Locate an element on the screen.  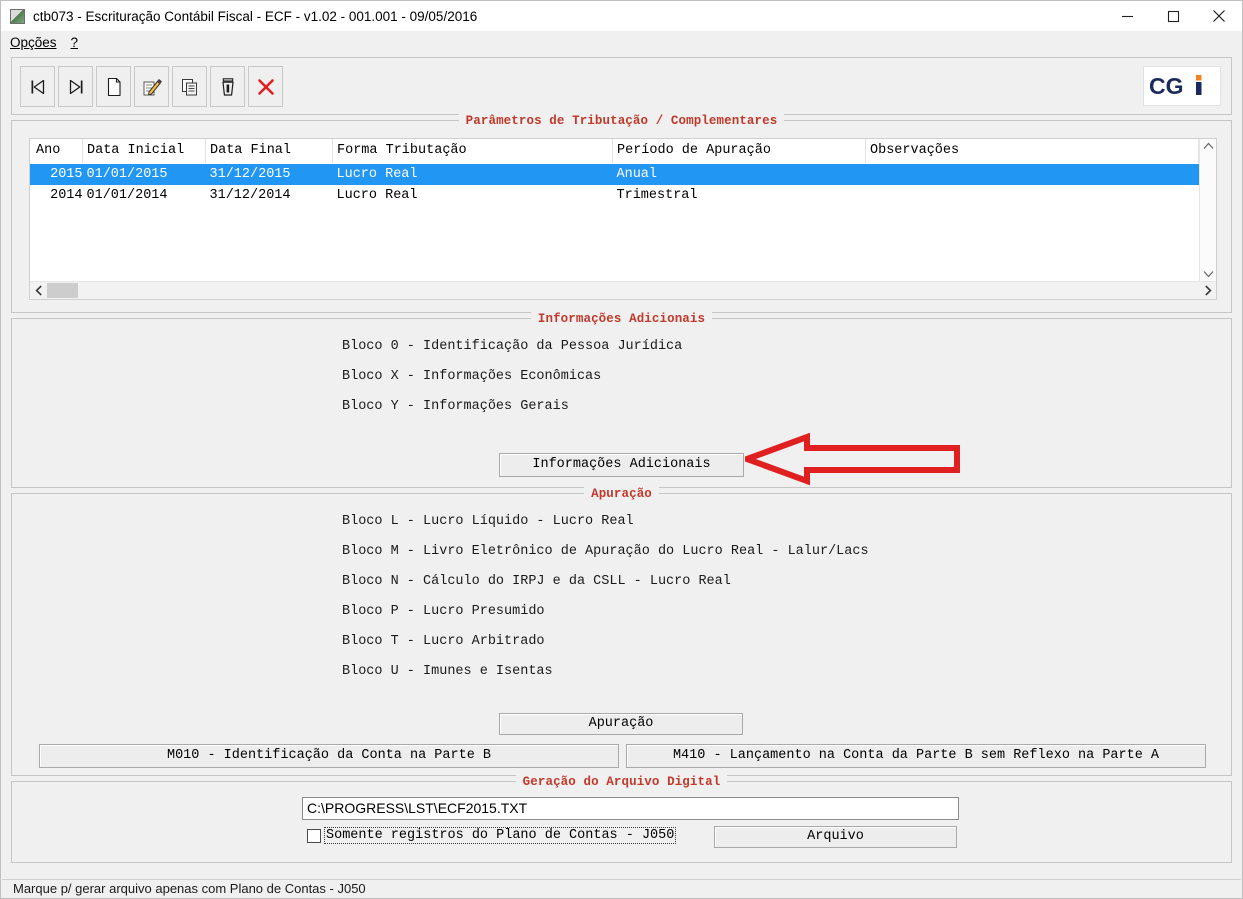
column-header-periodo-apuracao: Período de Apuração is located at coordinates (739, 151).